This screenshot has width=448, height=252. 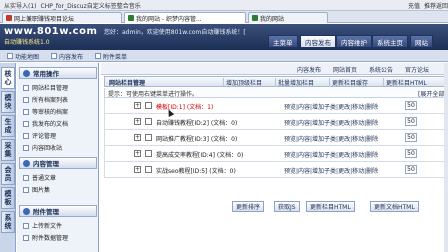 What do you see at coordinates (41, 190) in the screenshot?
I see `menu-label: 图片集` at bounding box center [41, 190].